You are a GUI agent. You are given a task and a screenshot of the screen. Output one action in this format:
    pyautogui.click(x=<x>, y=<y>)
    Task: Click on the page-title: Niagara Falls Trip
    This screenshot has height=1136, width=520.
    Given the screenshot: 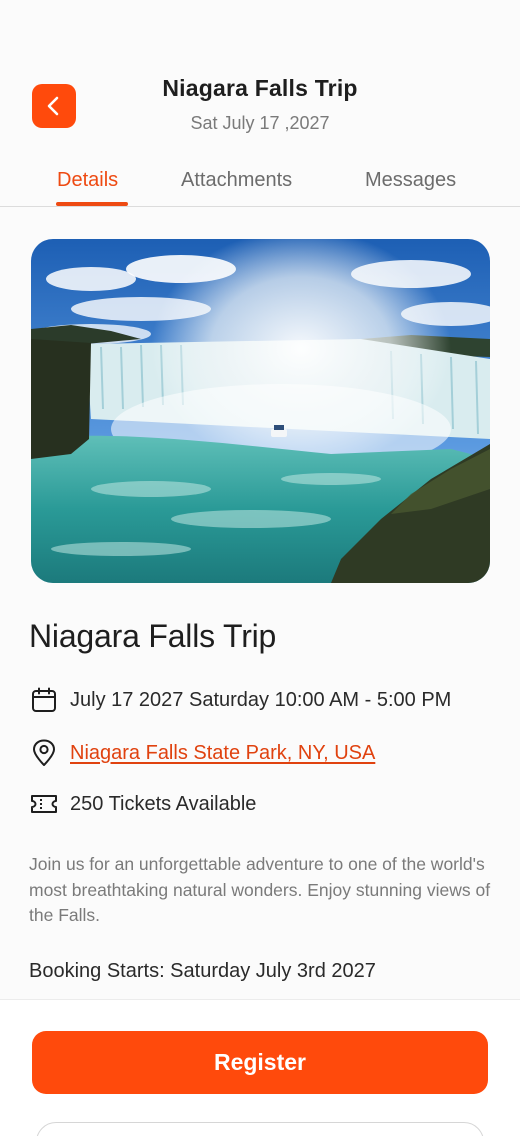 What is the action you would take?
    pyautogui.click(x=260, y=88)
    